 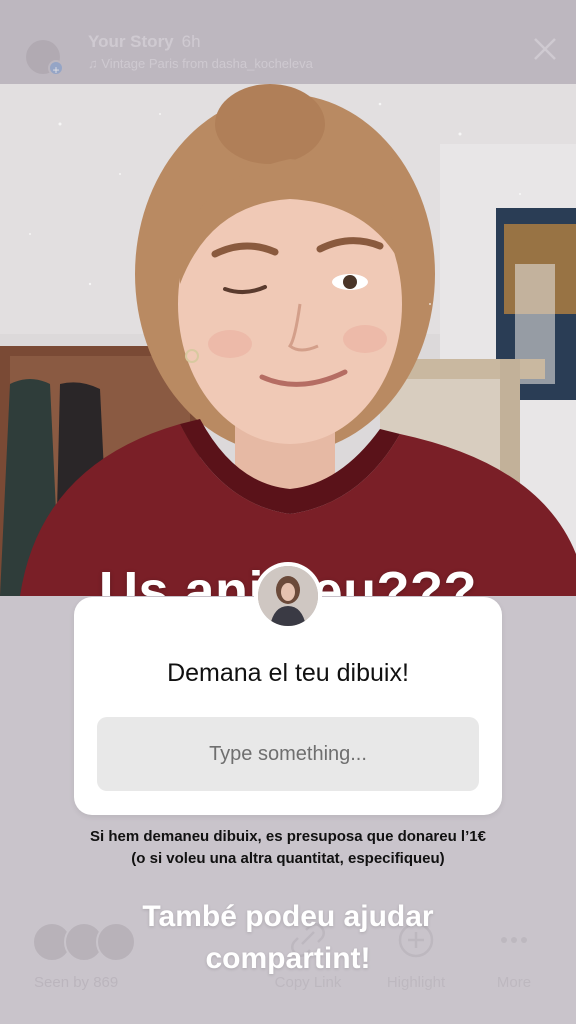 What do you see at coordinates (45, 58) in the screenshot?
I see `header-avatar: +` at bounding box center [45, 58].